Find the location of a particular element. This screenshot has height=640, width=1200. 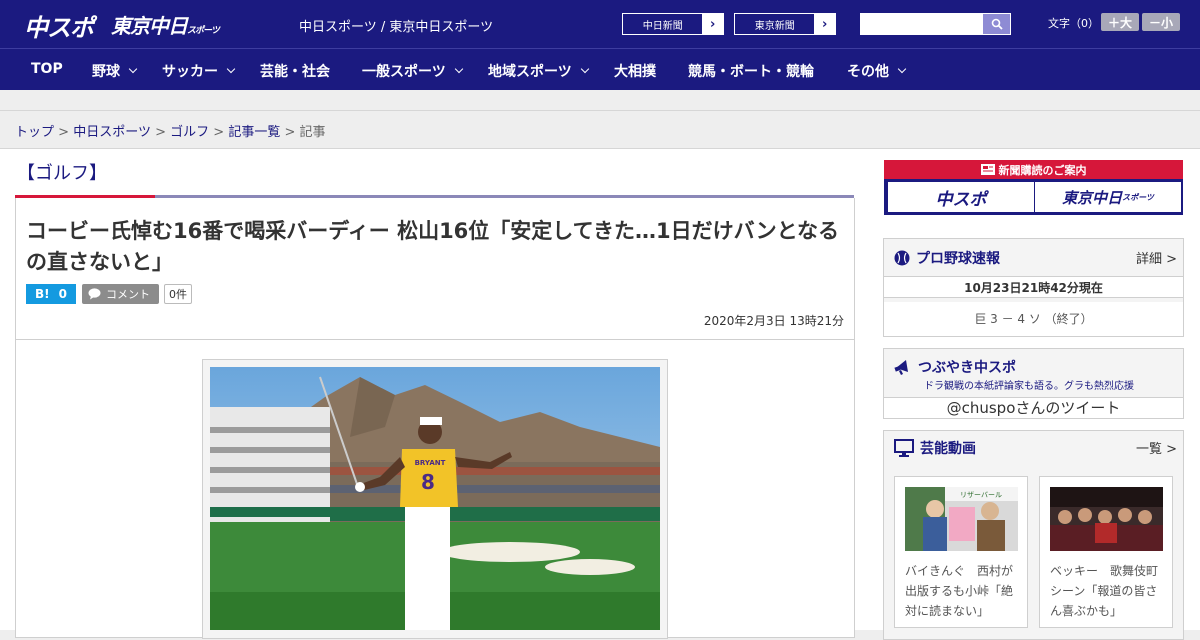

search-input is located at coordinates (921, 24).